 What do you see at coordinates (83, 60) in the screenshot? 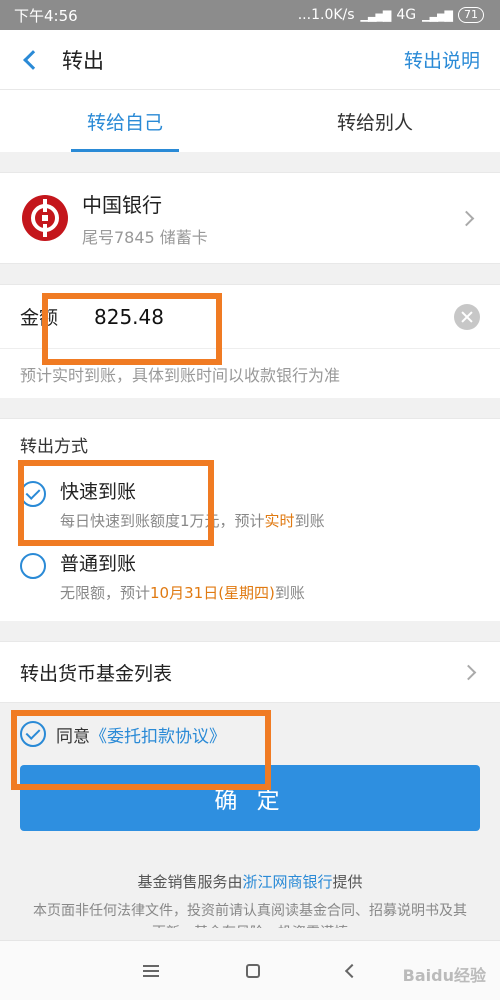
I see `page-title: 转出` at bounding box center [83, 60].